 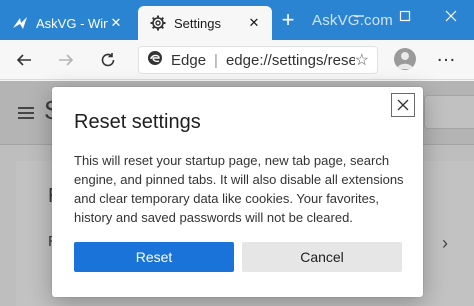 What do you see at coordinates (189, 60) in the screenshot?
I see `site-label: Edge` at bounding box center [189, 60].